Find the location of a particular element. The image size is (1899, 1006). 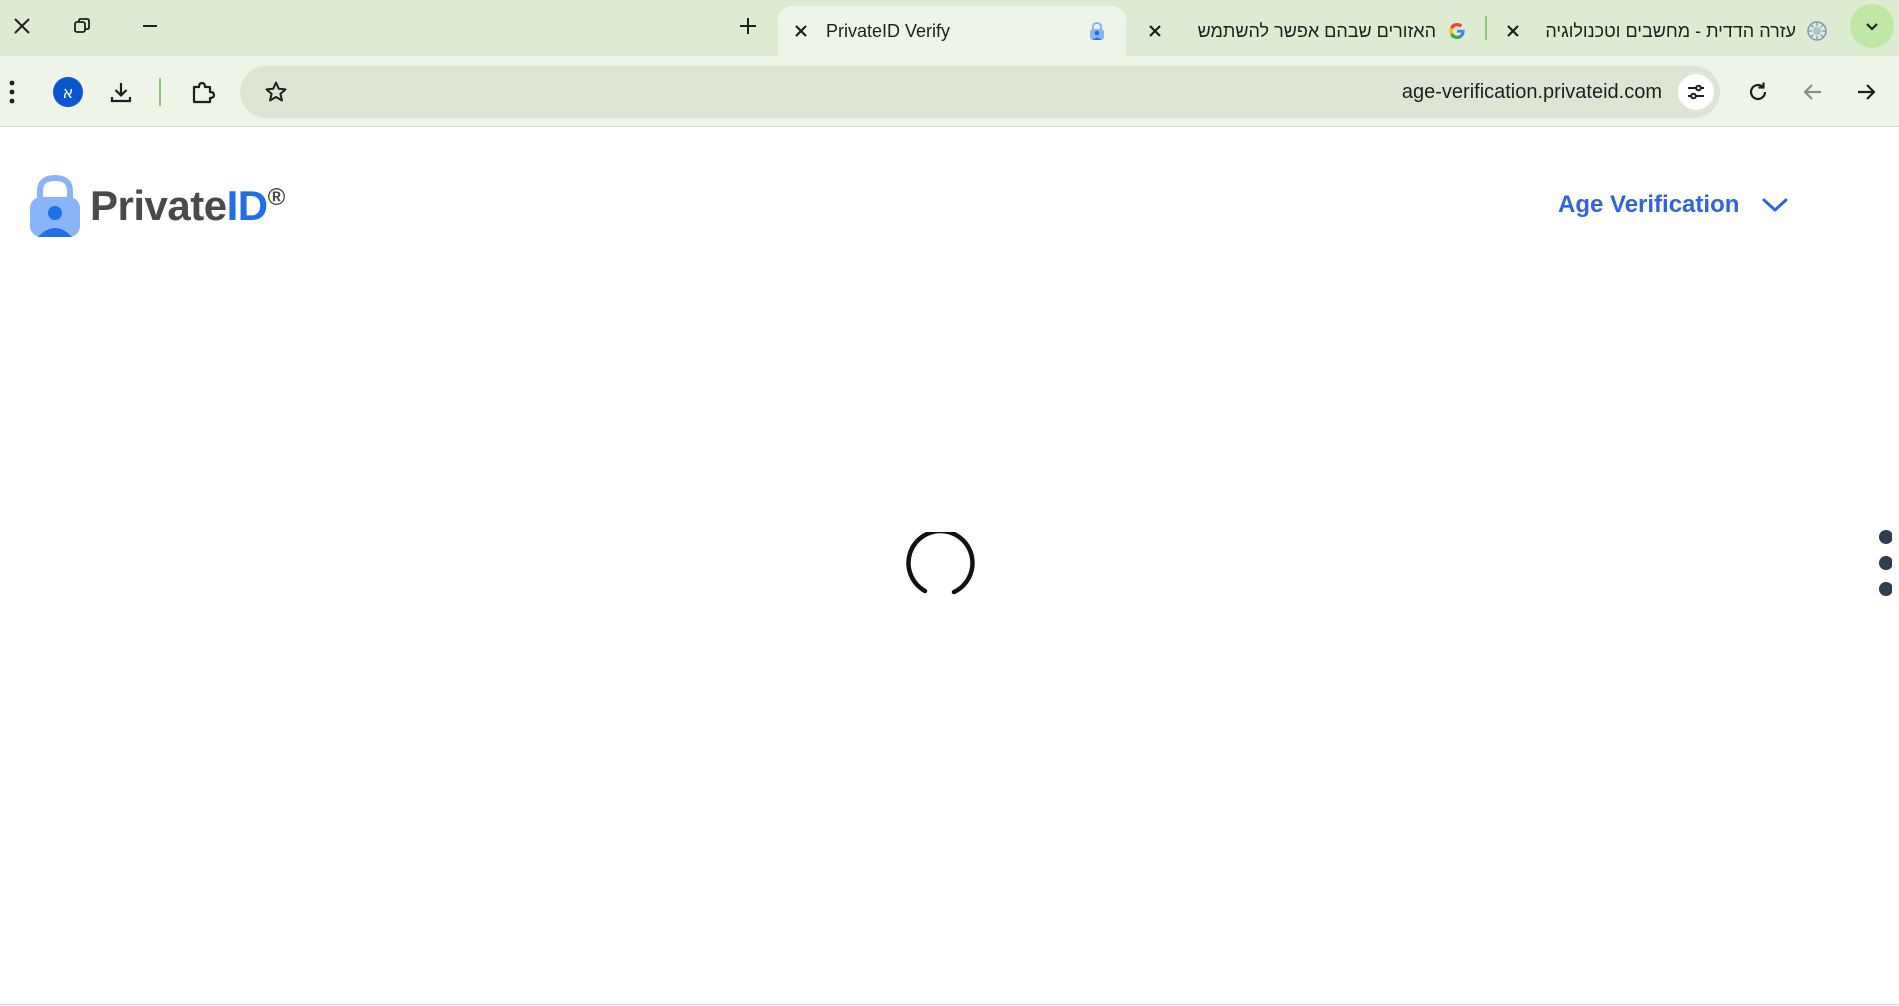

plus-icon is located at coordinates (748, 26).